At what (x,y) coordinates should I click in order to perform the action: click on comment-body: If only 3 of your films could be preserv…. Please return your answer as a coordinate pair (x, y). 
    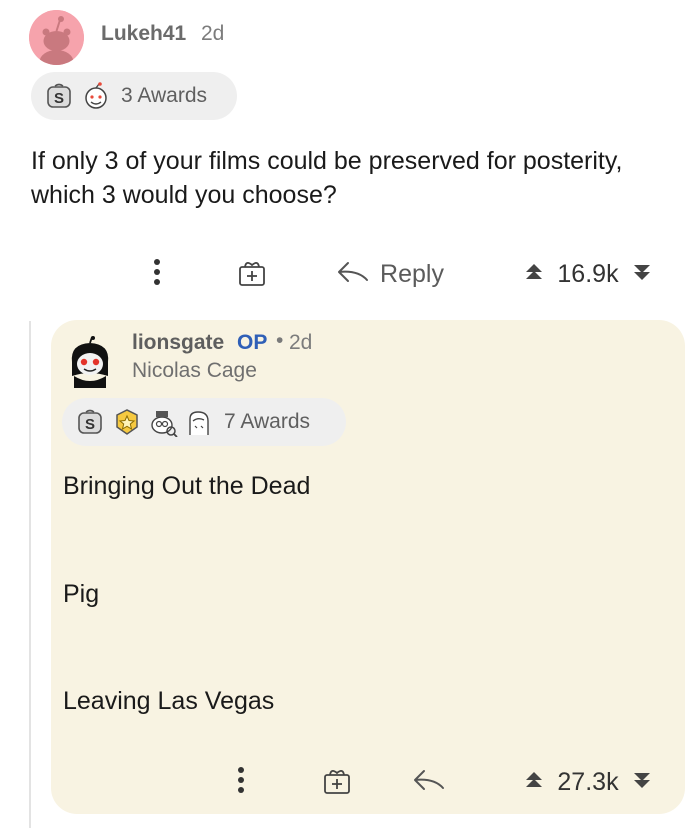
    Looking at the image, I should click on (327, 178).